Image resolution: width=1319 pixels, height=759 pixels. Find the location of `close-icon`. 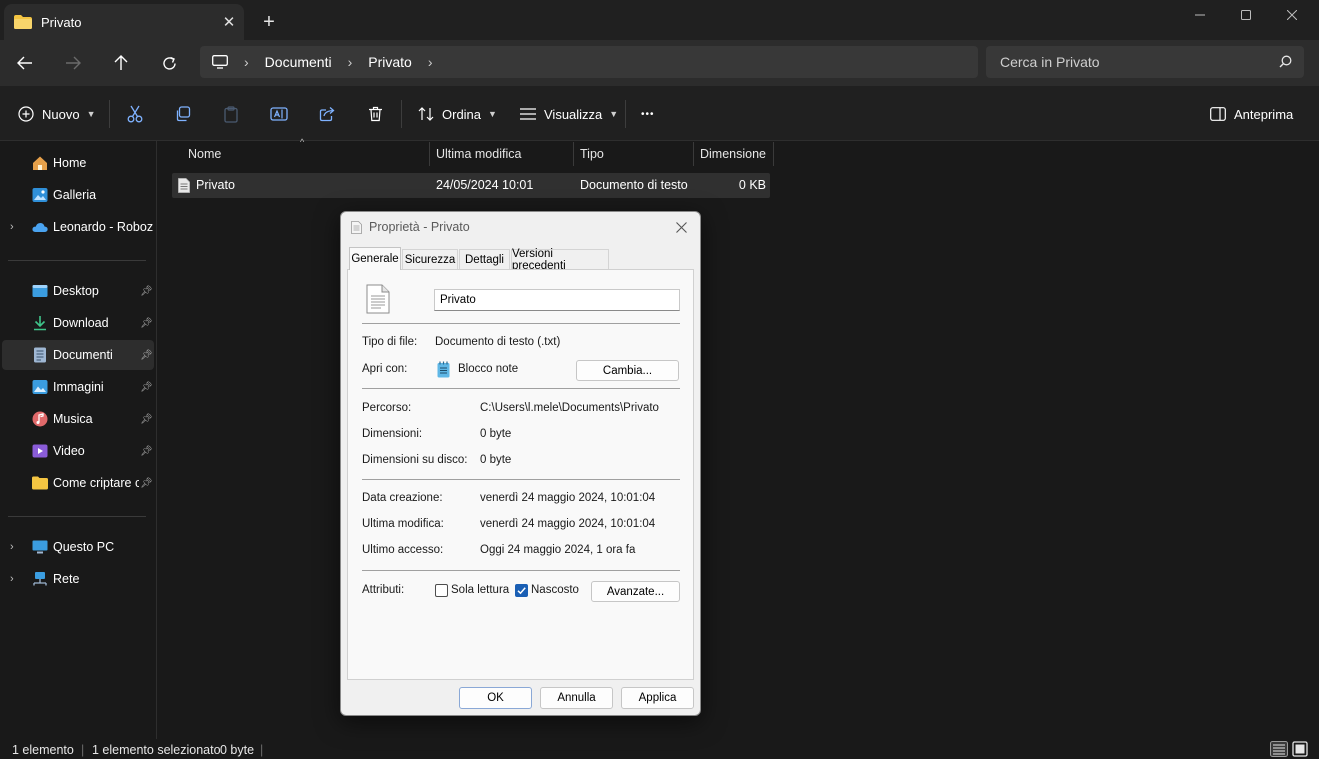

close-icon is located at coordinates (681, 227).